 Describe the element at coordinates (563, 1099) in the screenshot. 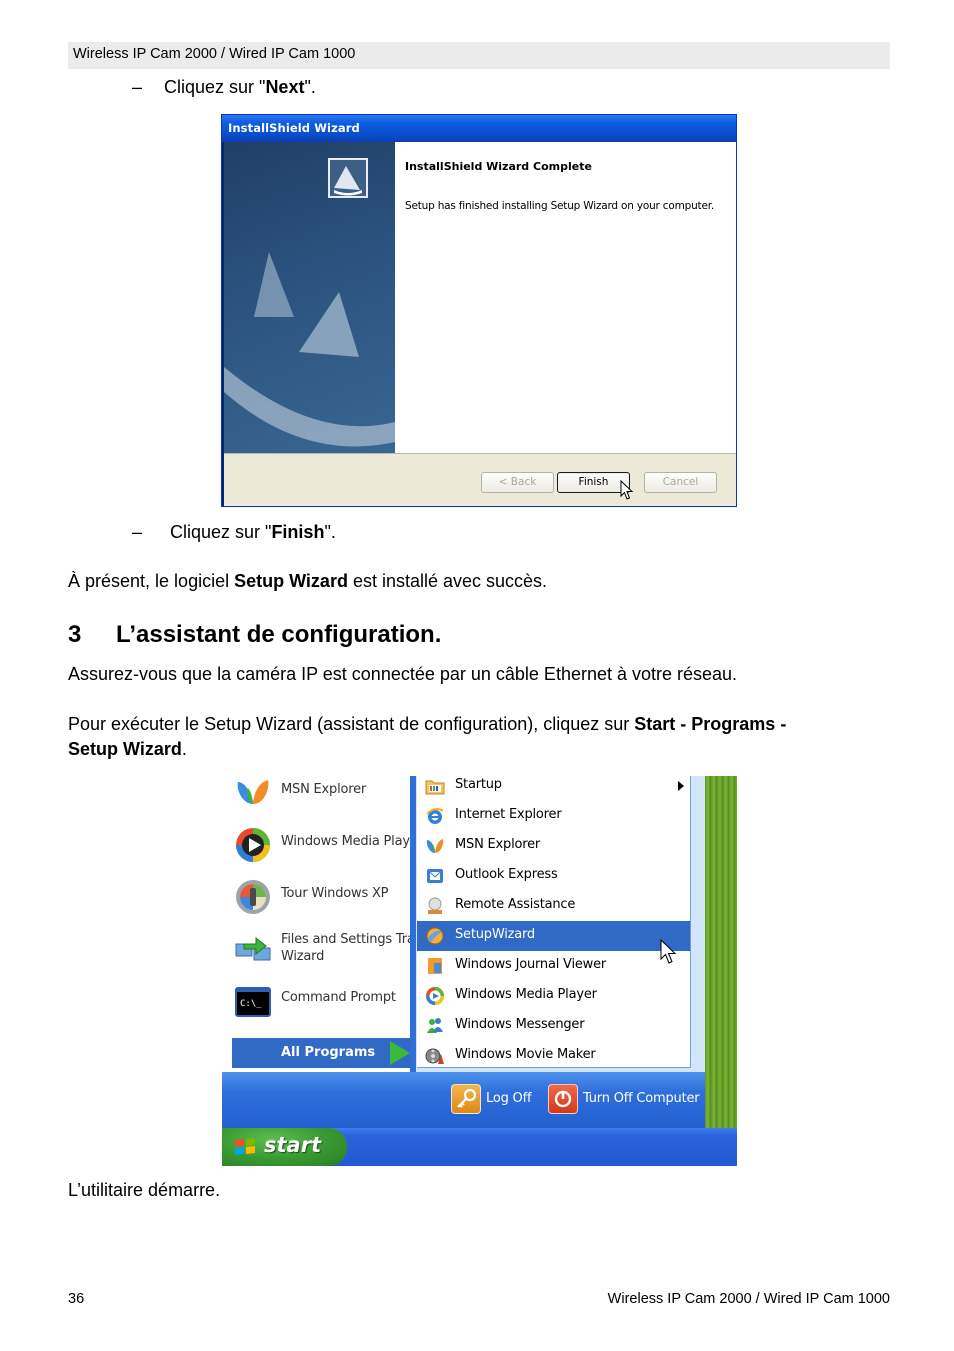

I see `power-icon` at that location.